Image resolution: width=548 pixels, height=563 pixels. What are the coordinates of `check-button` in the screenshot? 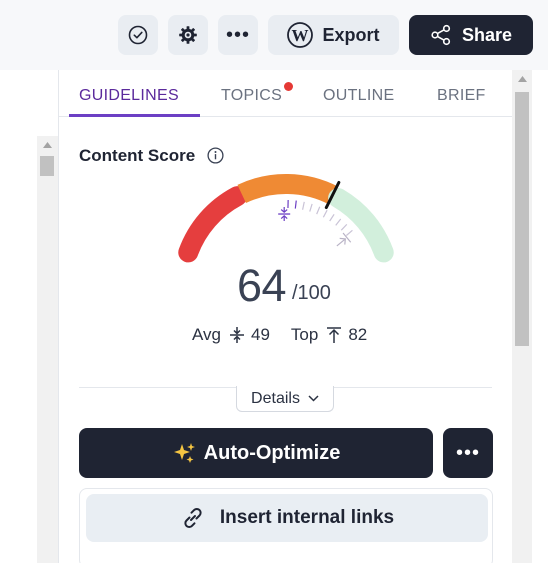 It's located at (138, 35).